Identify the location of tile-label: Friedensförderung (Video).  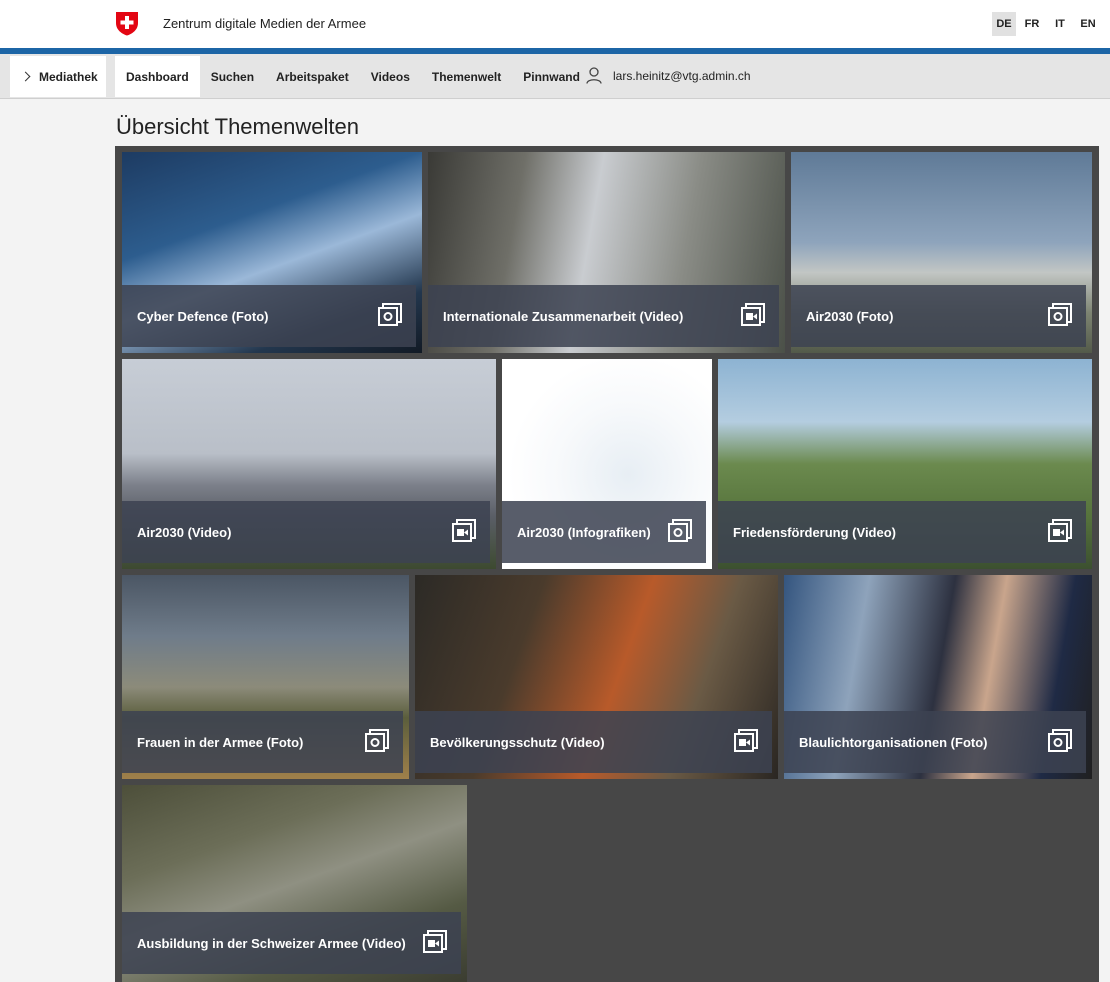
(814, 532).